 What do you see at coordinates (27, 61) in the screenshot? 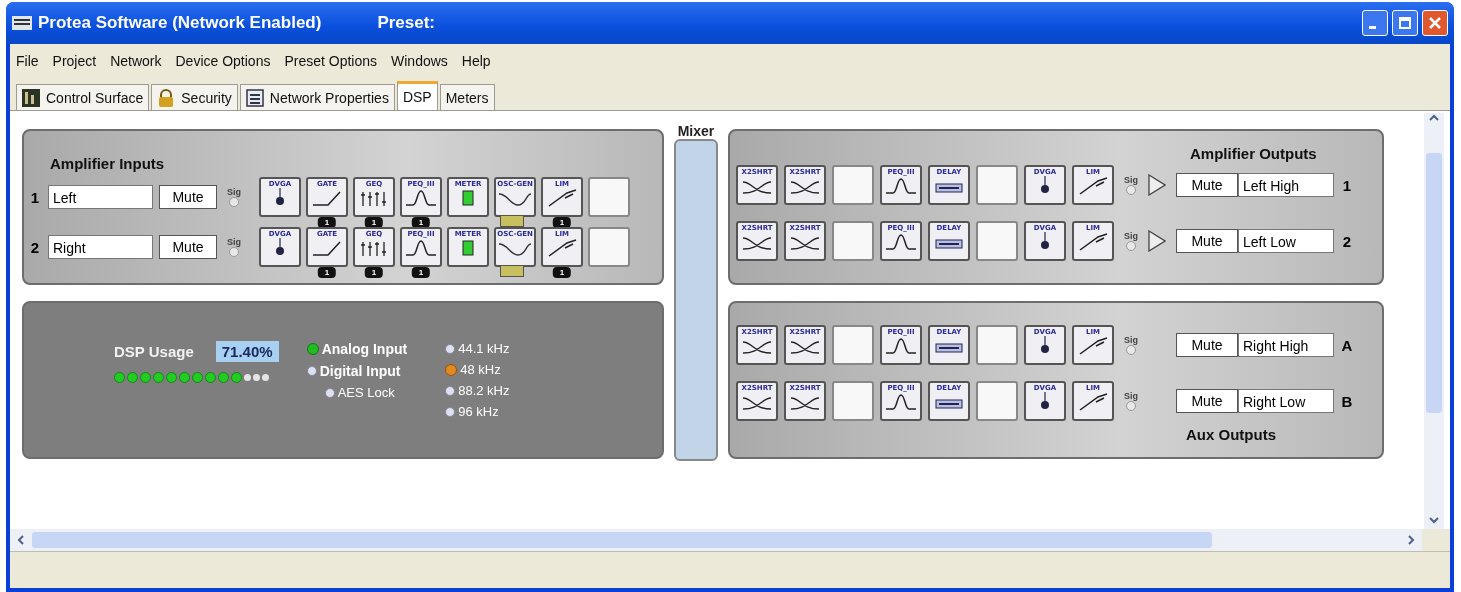
I see `menu-item: File` at bounding box center [27, 61].